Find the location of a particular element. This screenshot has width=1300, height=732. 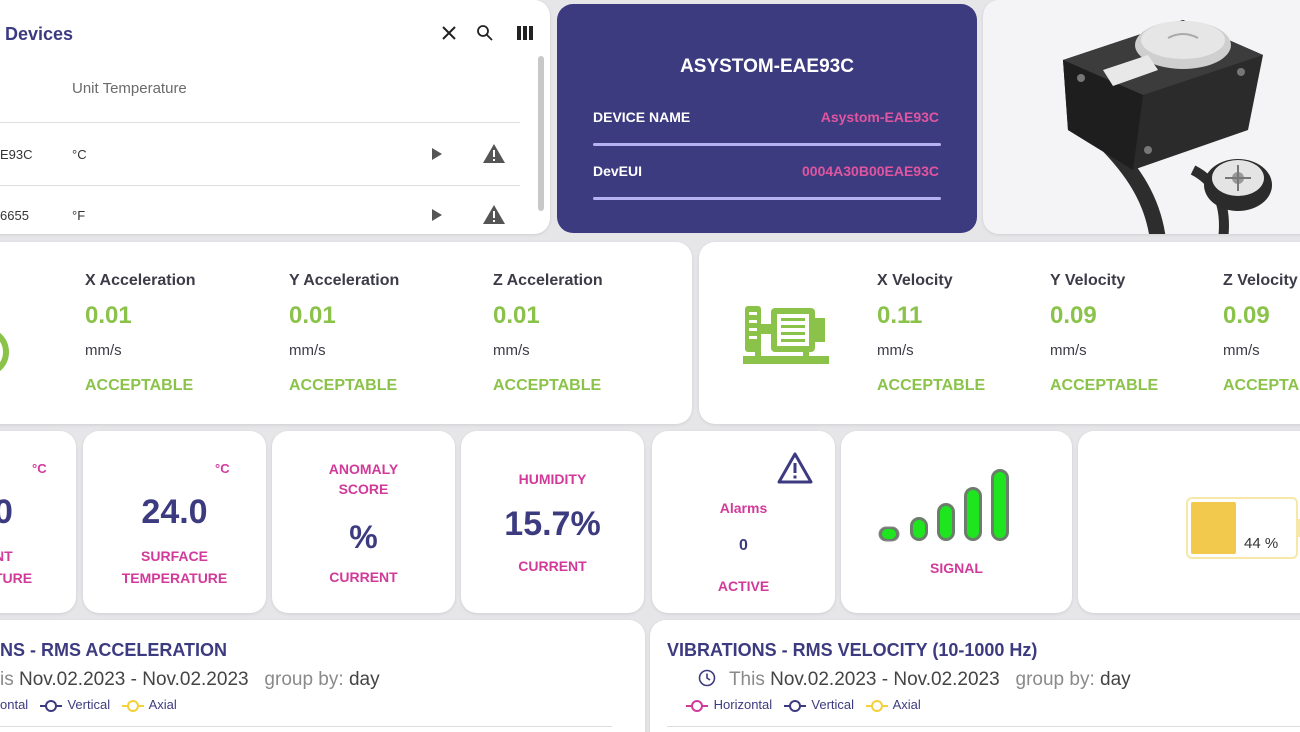

signal-strength-icon is located at coordinates (943, 505).